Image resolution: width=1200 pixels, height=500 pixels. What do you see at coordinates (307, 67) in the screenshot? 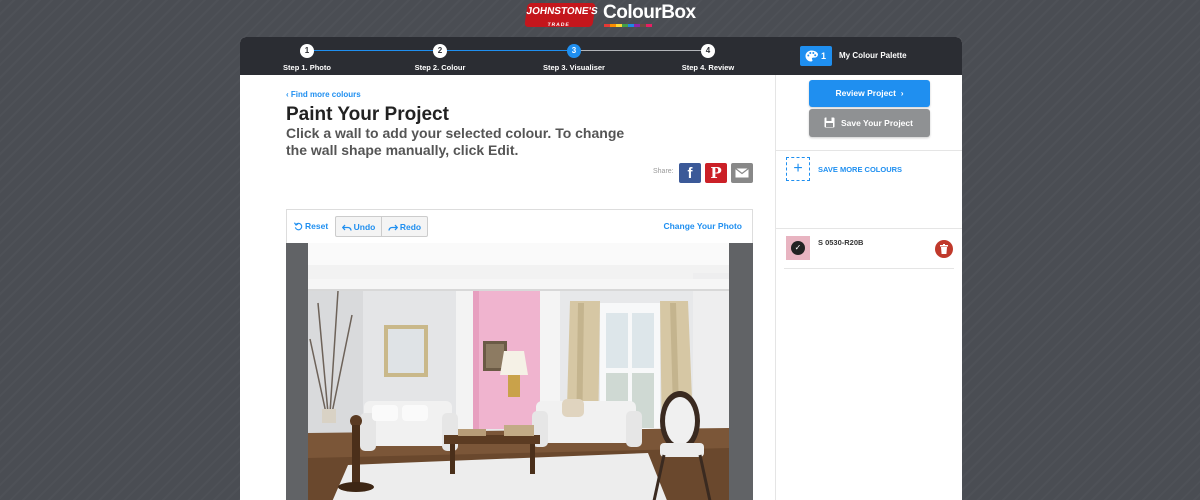
I see `step-1-label: Step 1. Photo` at bounding box center [307, 67].